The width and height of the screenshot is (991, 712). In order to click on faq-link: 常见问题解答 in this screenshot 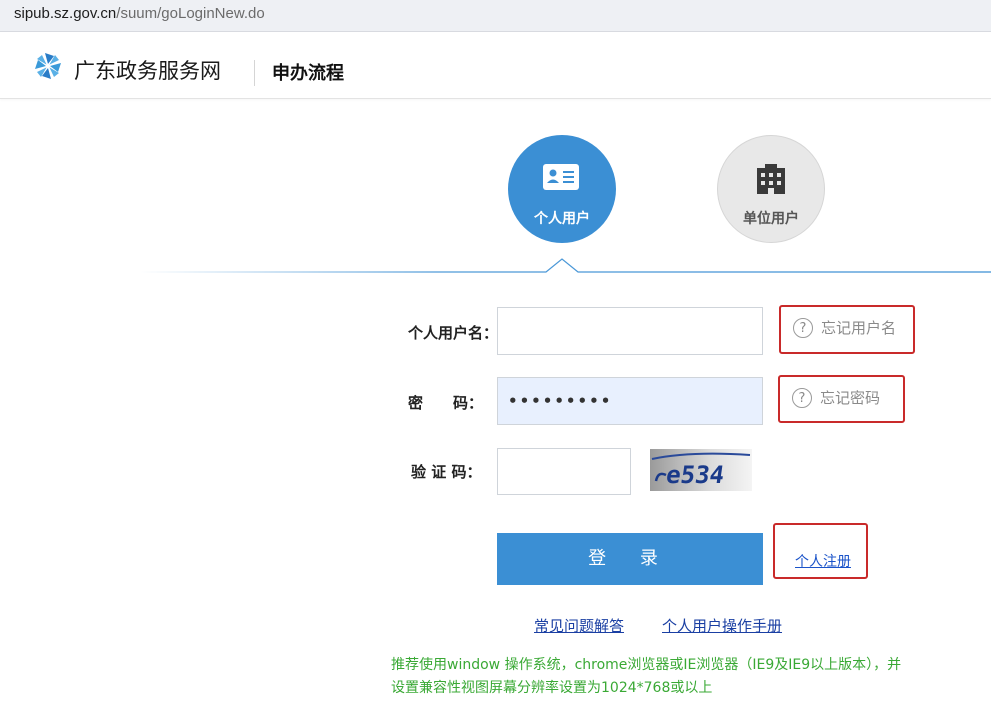, I will do `click(579, 625)`.